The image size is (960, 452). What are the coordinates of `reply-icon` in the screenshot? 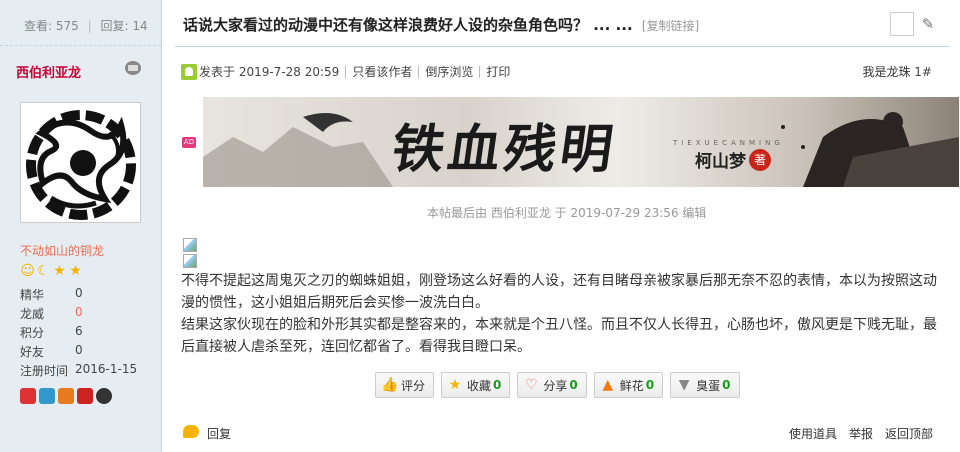 It's located at (191, 431).